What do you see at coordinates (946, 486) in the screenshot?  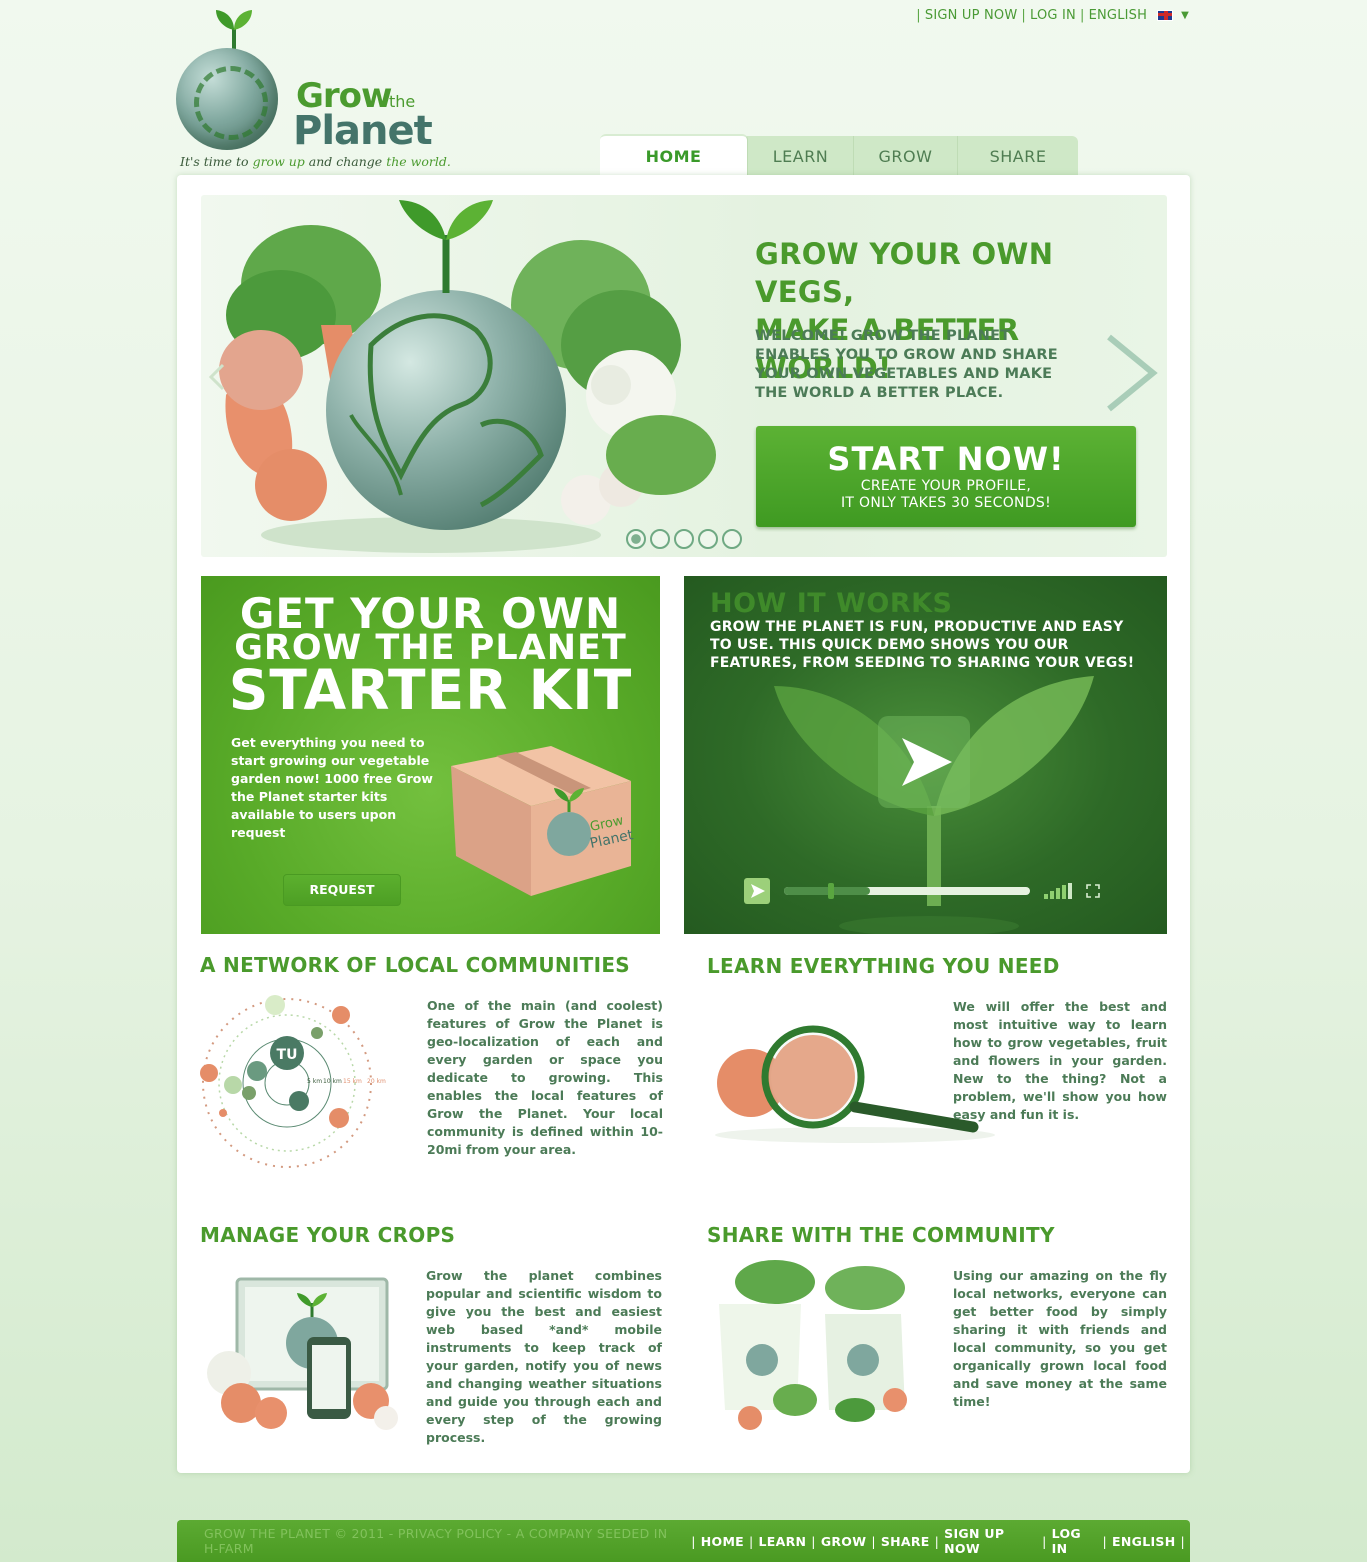 I see `cta-subtitle: CREATE YOUR PROFILE,` at bounding box center [946, 486].